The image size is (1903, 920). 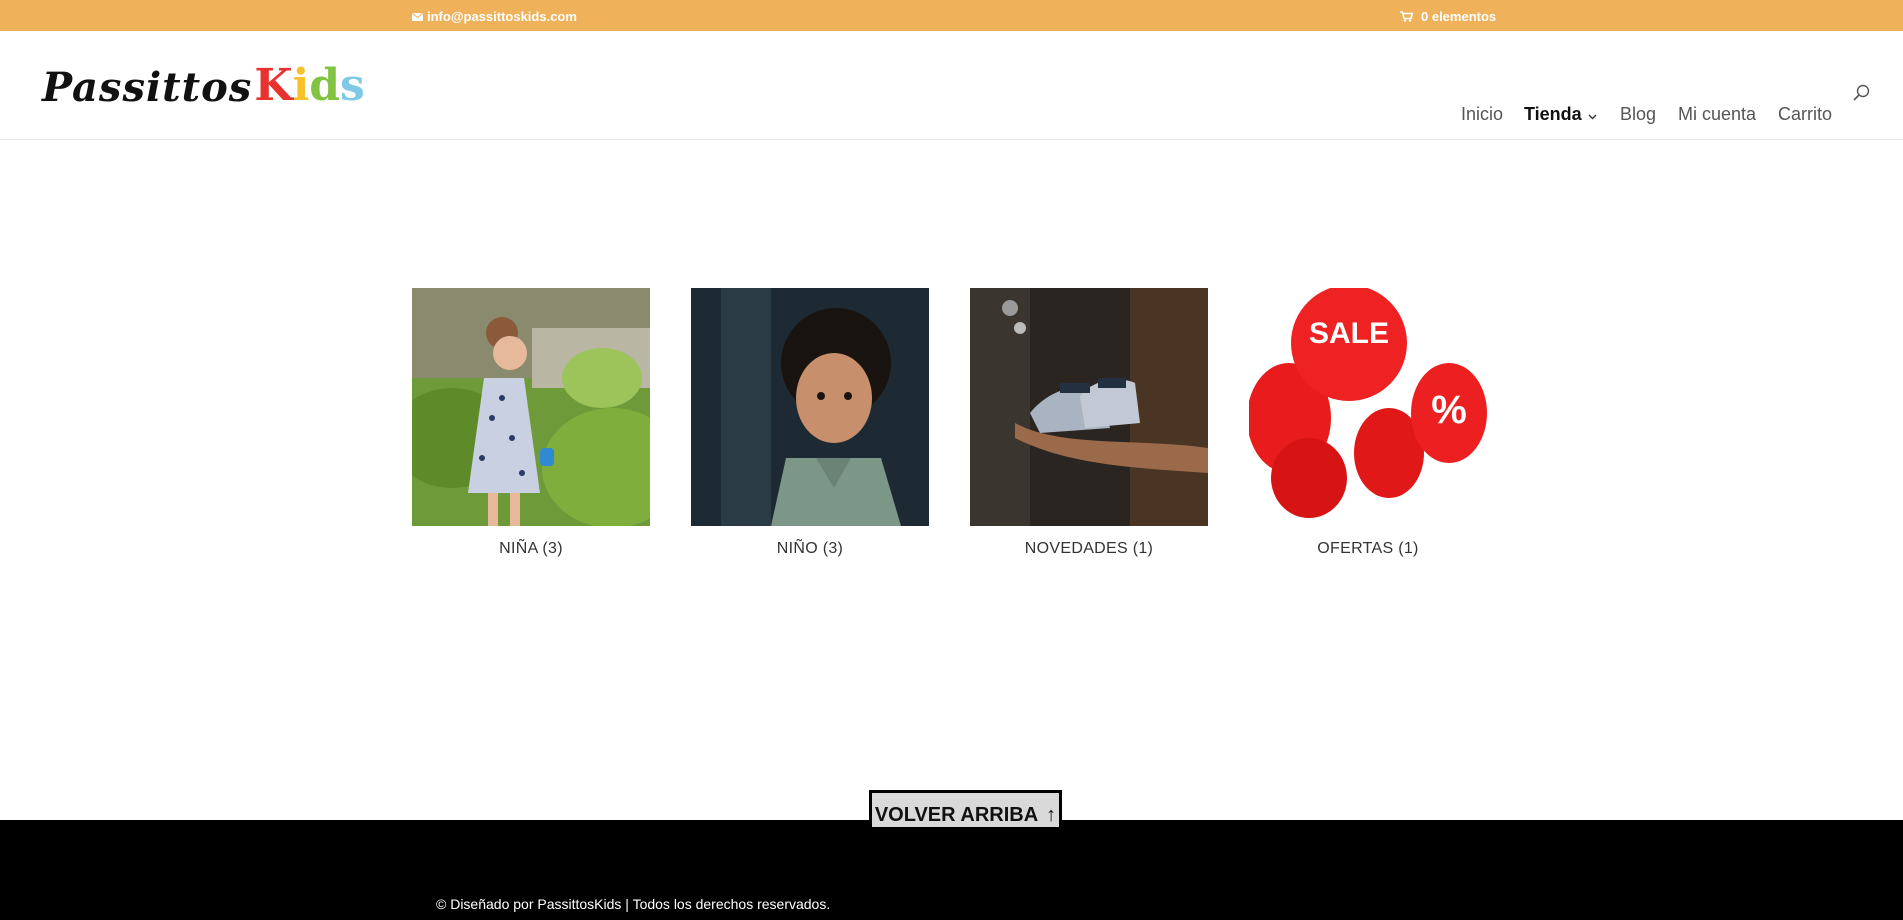 What do you see at coordinates (1592, 117) in the screenshot?
I see `chevron-down-icon` at bounding box center [1592, 117].